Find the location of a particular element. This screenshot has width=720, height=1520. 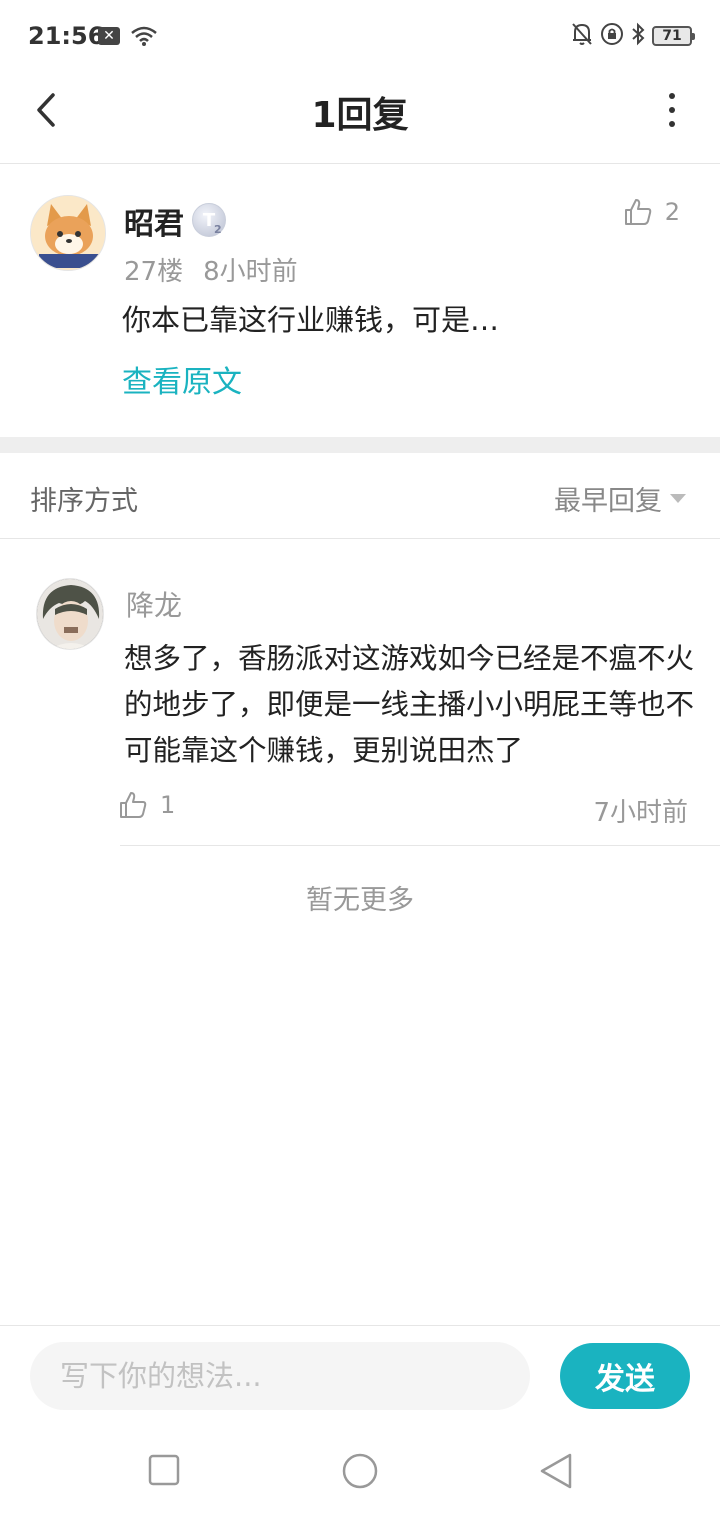

status-time: 21:56 is located at coordinates (66, 36).